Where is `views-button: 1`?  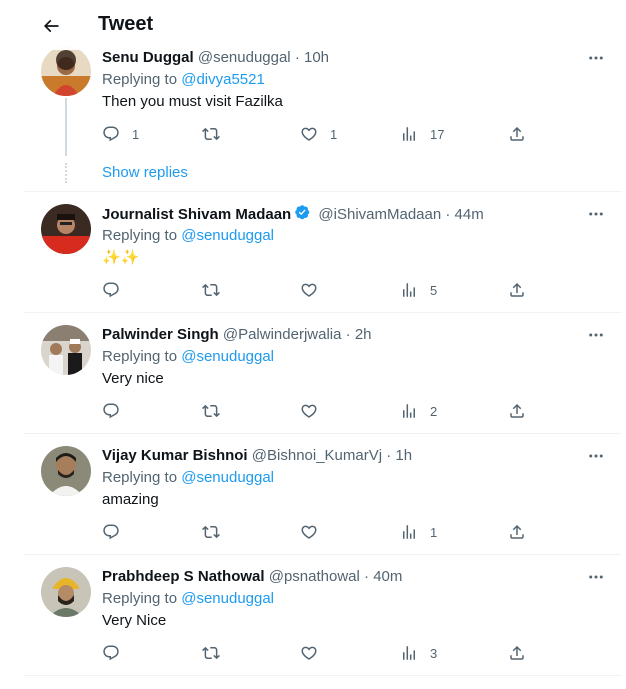 views-button: 1 is located at coordinates (418, 532).